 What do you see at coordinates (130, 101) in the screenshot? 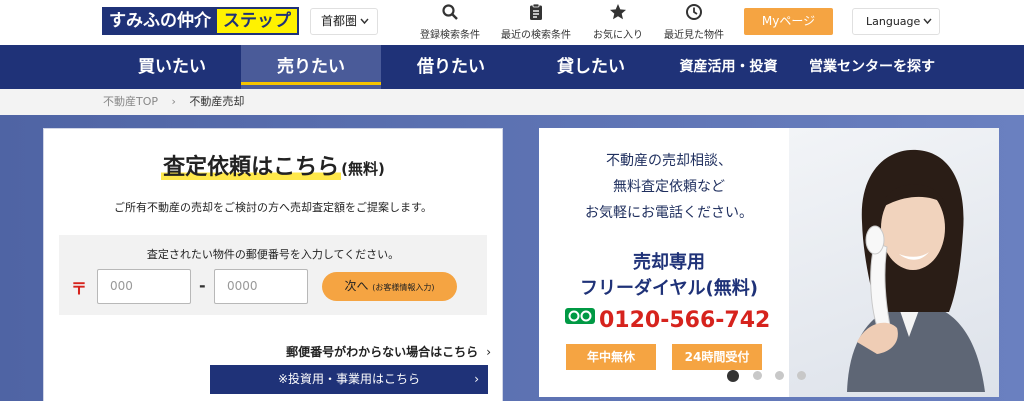
I see `breadcrumb-home: 不動産TOP` at bounding box center [130, 101].